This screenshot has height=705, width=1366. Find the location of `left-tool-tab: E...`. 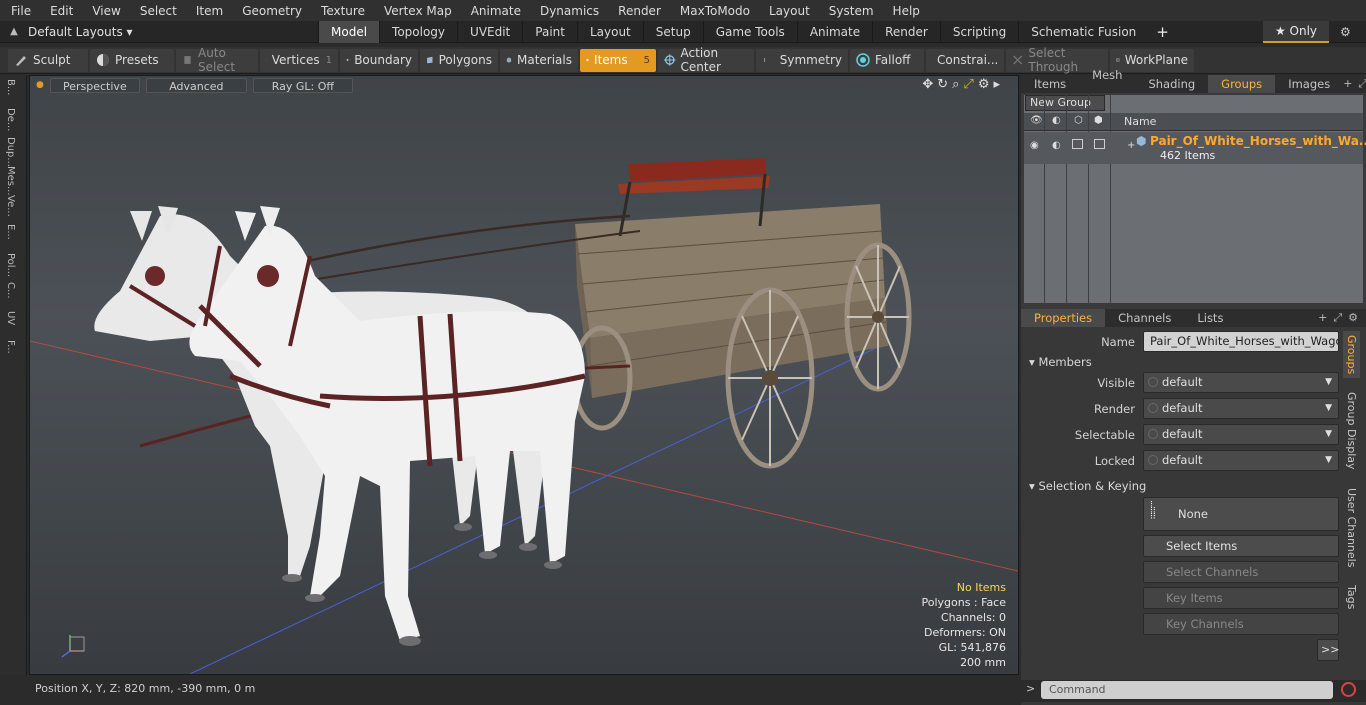

left-tool-tab: E... is located at coordinates (10, 232).